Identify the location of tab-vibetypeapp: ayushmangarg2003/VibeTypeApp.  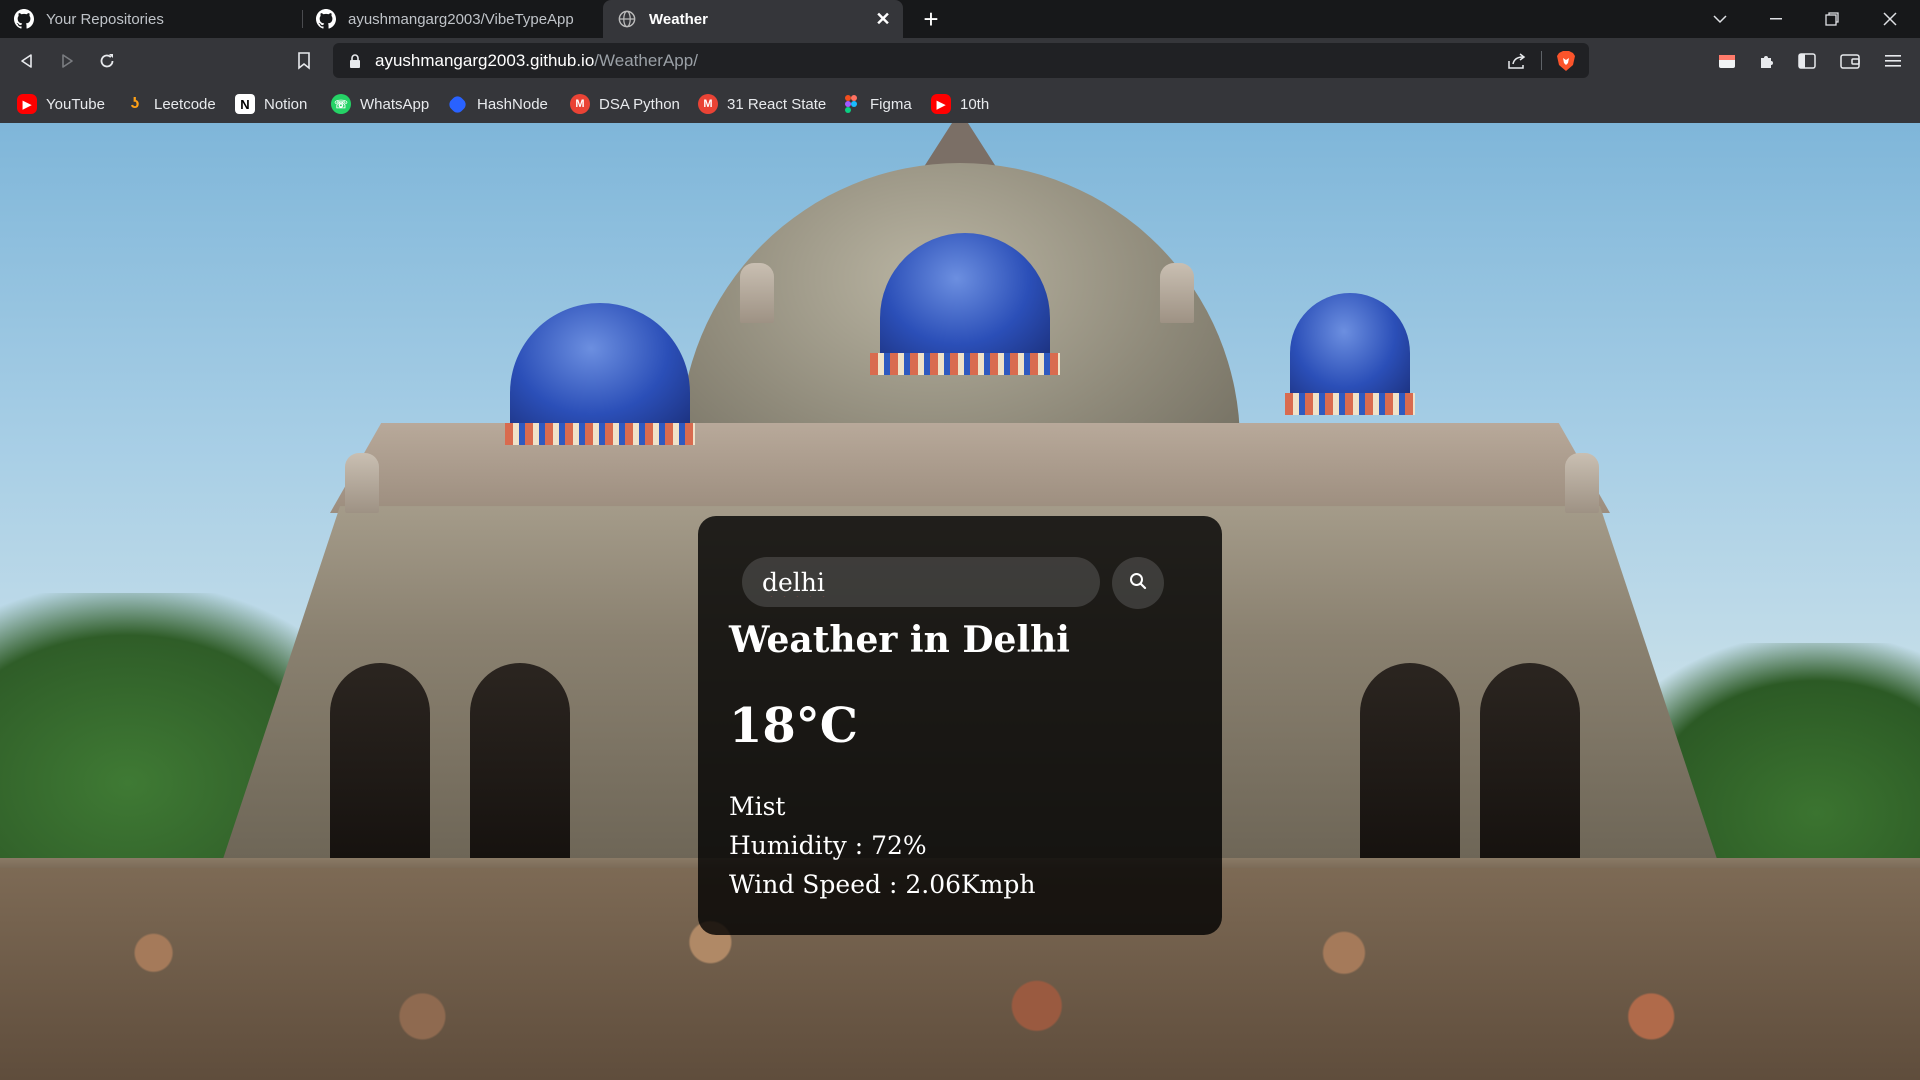
(451, 19).